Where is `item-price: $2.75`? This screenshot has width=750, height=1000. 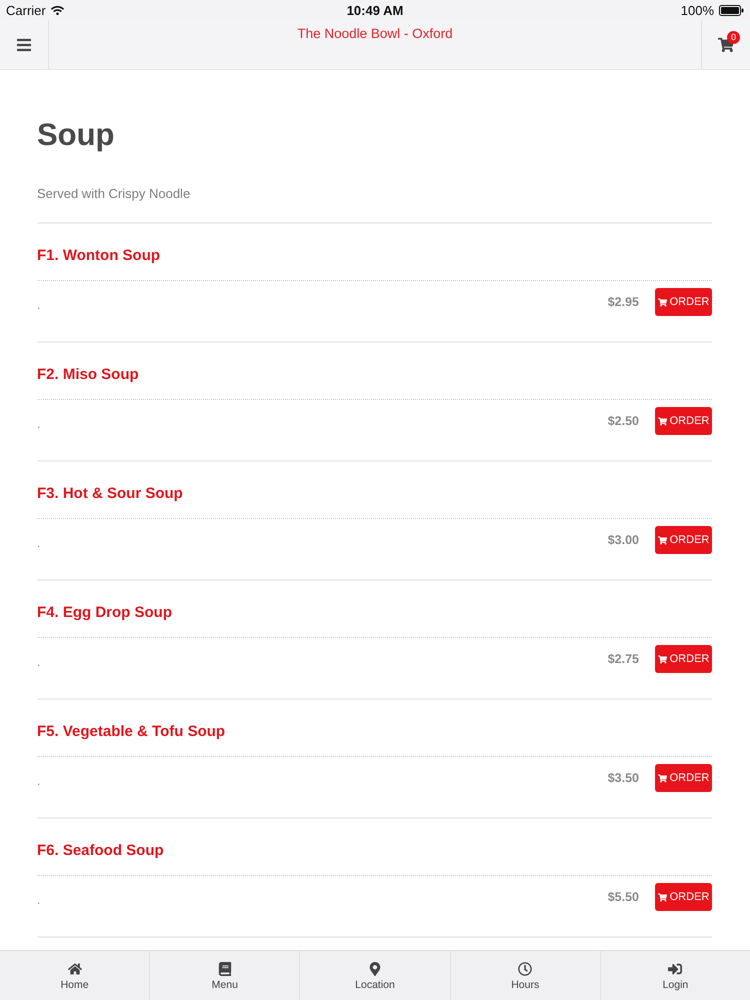 item-price: $2.75 is located at coordinates (623, 659).